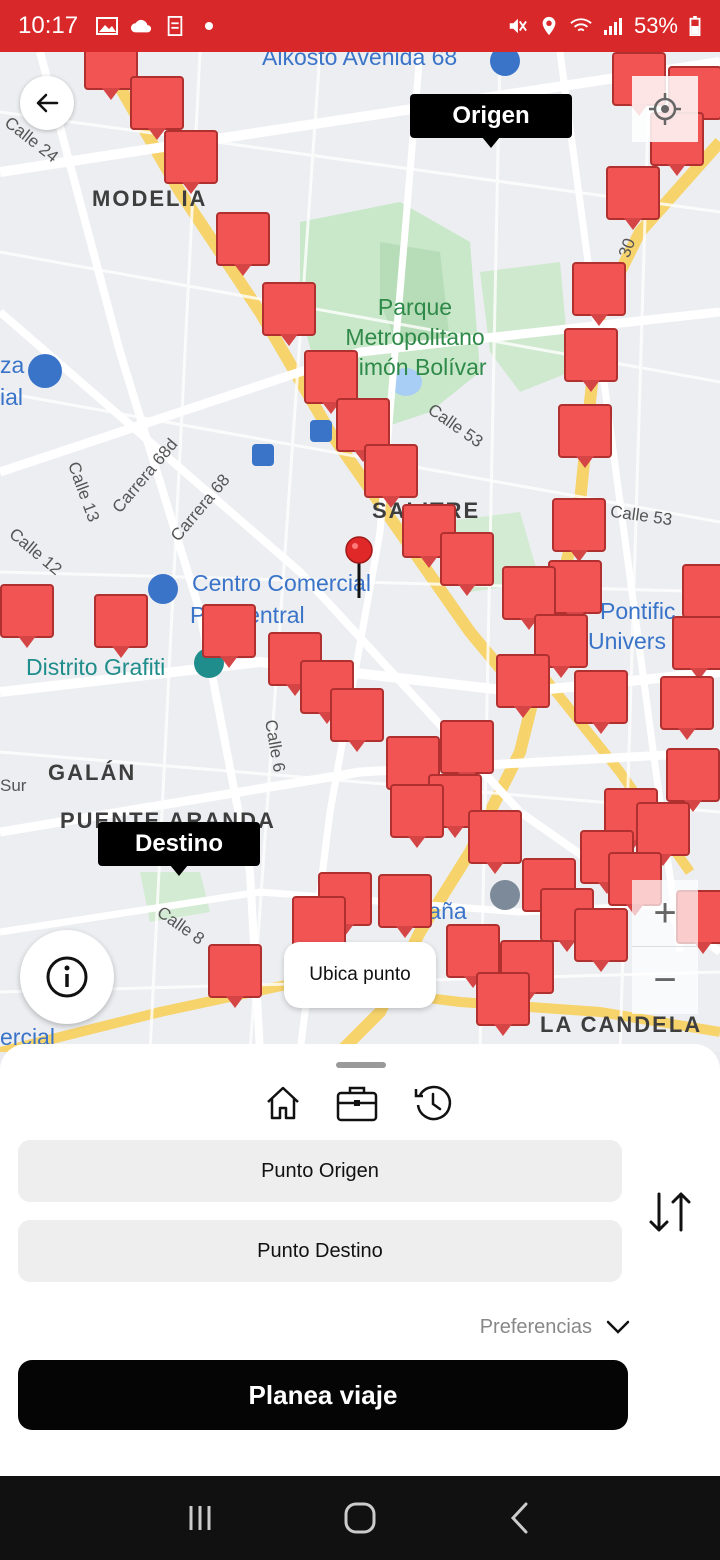 The width and height of the screenshot is (720, 1560). I want to click on home-nav-icon, so click(360, 1518).